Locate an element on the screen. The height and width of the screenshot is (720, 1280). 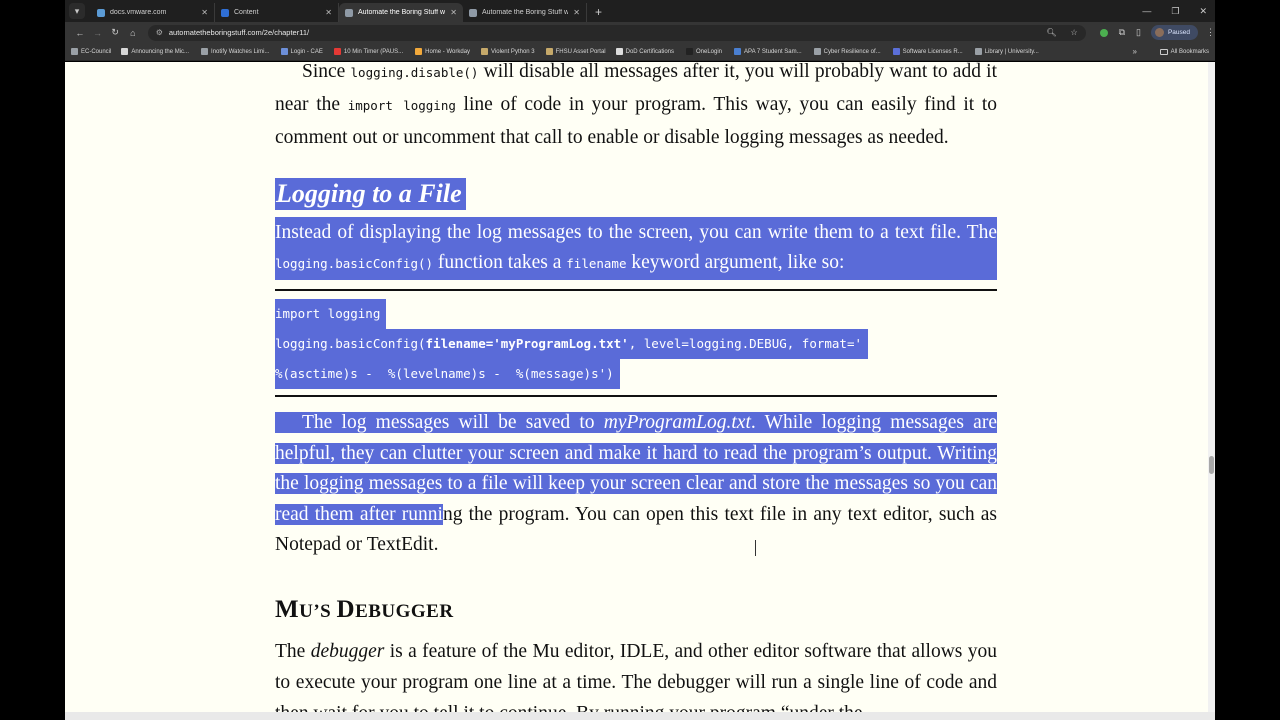
tab-2-active: Automate the Boring Stuff with ✕ is located at coordinates (401, 12).